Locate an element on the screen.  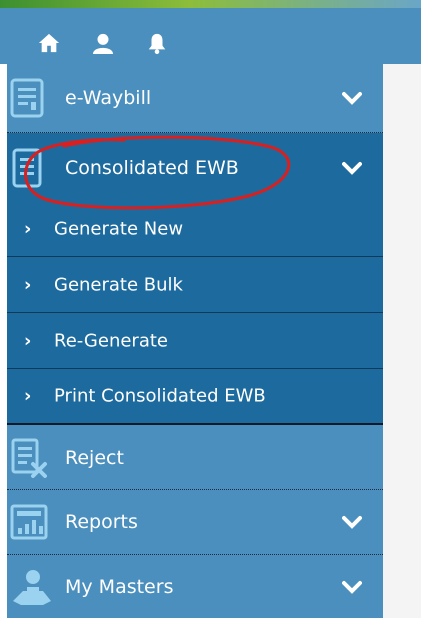
menu-item-reports: Reports is located at coordinates (195, 522).